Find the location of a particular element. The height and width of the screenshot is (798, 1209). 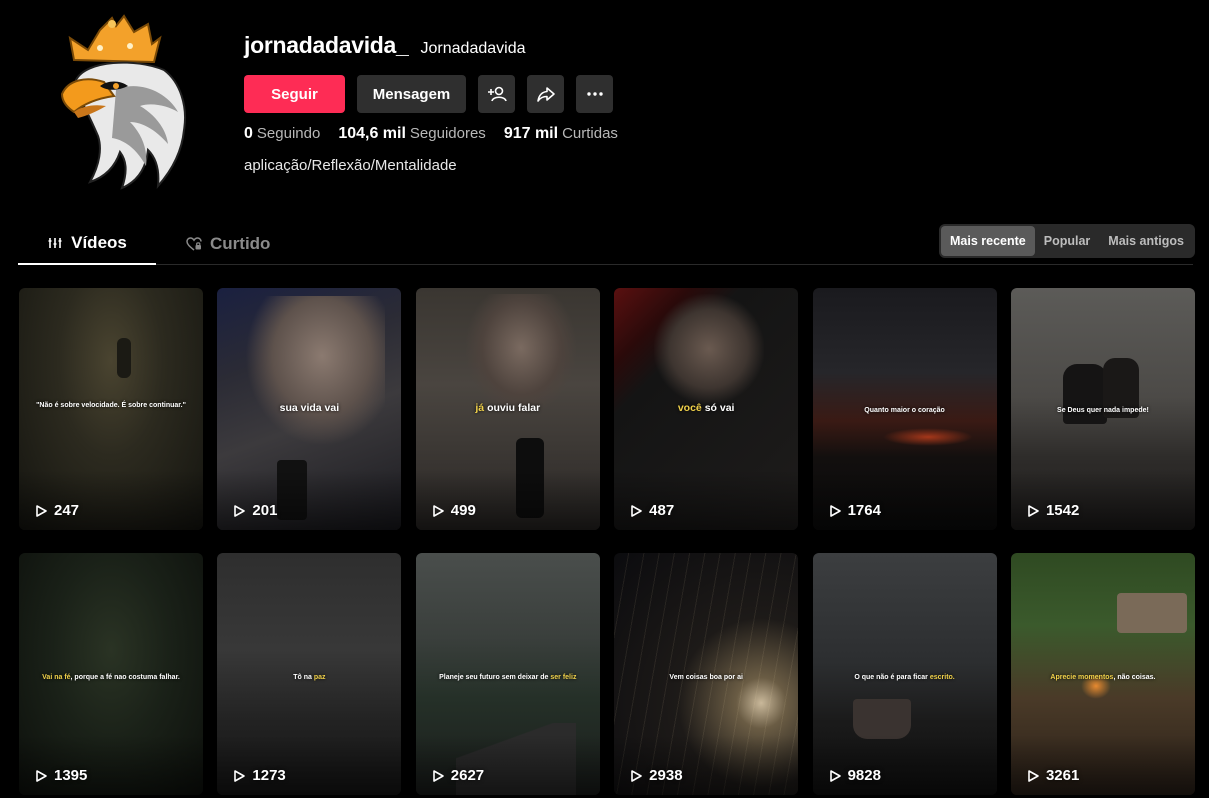

ellipsis-icon is located at coordinates (594, 94).